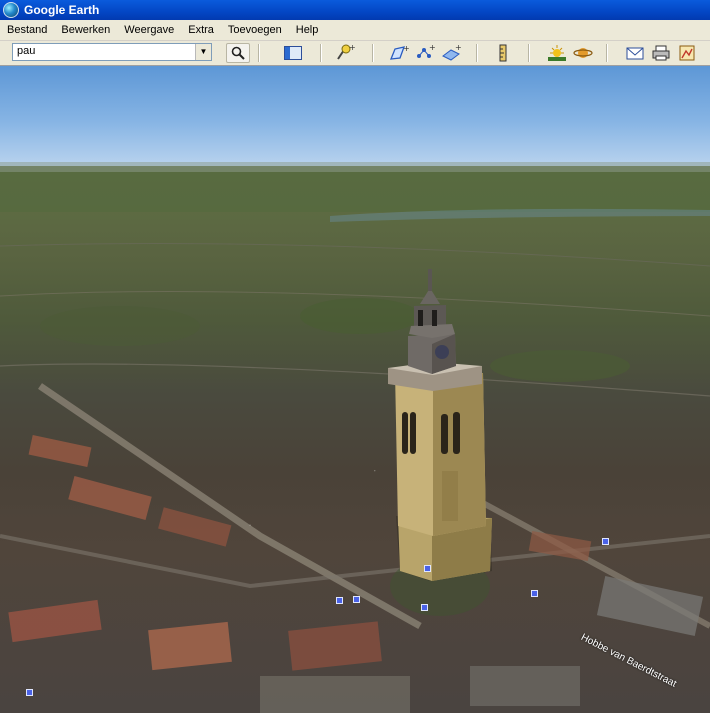 Image resolution: width=710 pixels, height=713 pixels. I want to click on email-button, so click(635, 53).